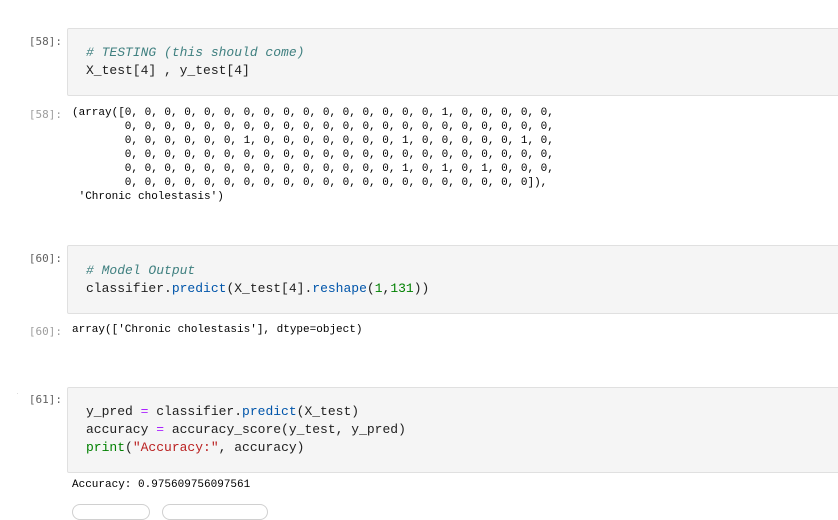  I want to click on code-token: =, so click(160, 429).